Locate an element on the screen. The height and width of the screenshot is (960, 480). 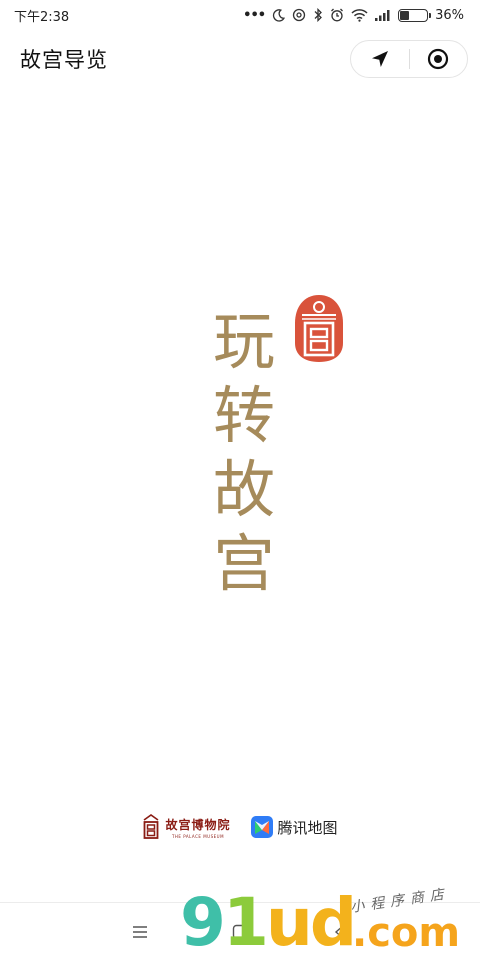
menu-button is located at coordinates (140, 932).